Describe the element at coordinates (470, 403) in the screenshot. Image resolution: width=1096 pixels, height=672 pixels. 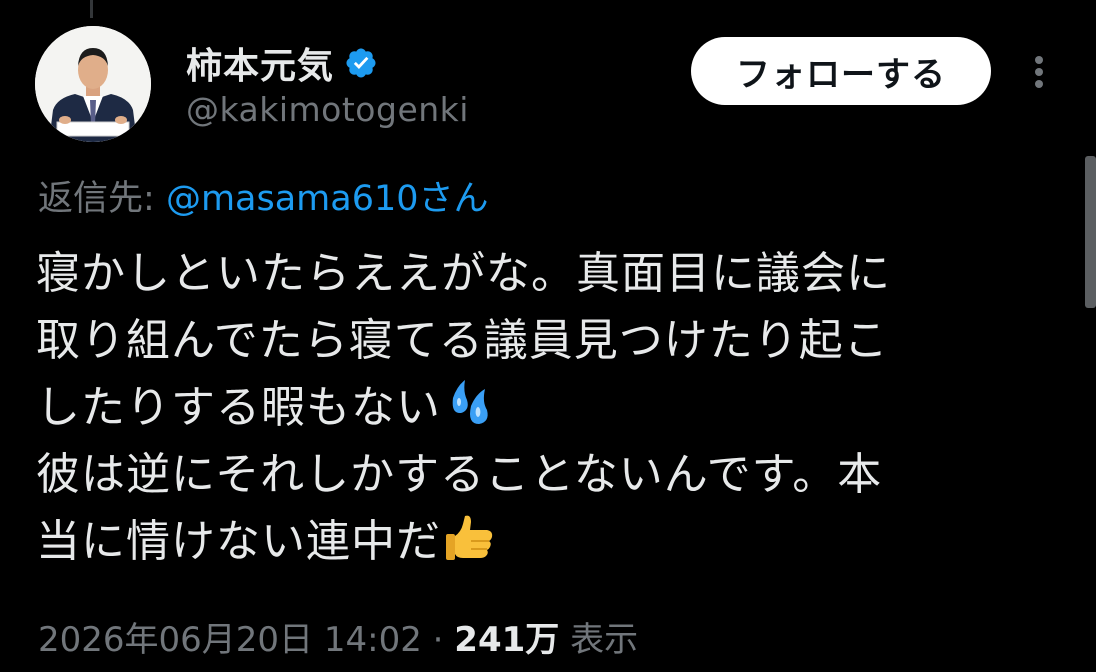
I see `sweat-droplets-emoji` at that location.